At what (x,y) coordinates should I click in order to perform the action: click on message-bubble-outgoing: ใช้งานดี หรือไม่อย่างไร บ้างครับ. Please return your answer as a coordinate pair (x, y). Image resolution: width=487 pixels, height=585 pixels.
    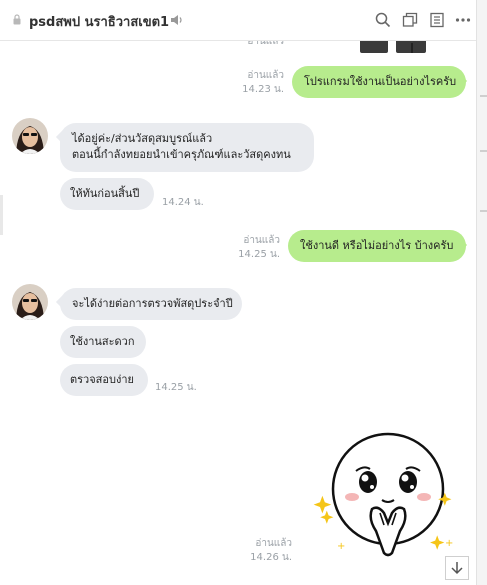
    Looking at the image, I should click on (377, 246).